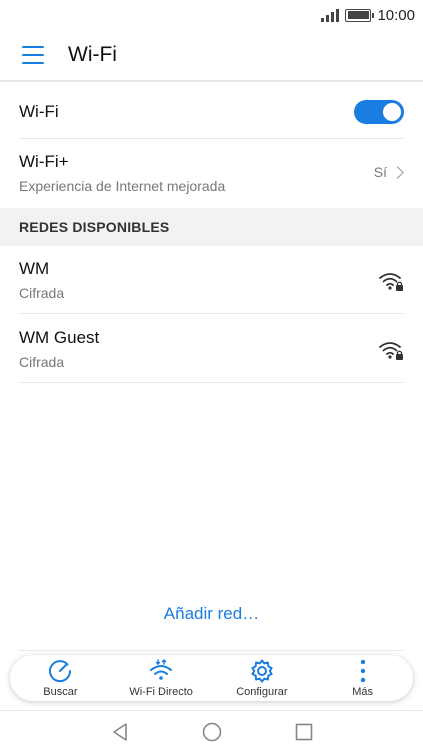 Image resolution: width=423 pixels, height=752 pixels. Describe the element at coordinates (211, 280) in the screenshot. I see `network-item: WM Cifrada` at that location.